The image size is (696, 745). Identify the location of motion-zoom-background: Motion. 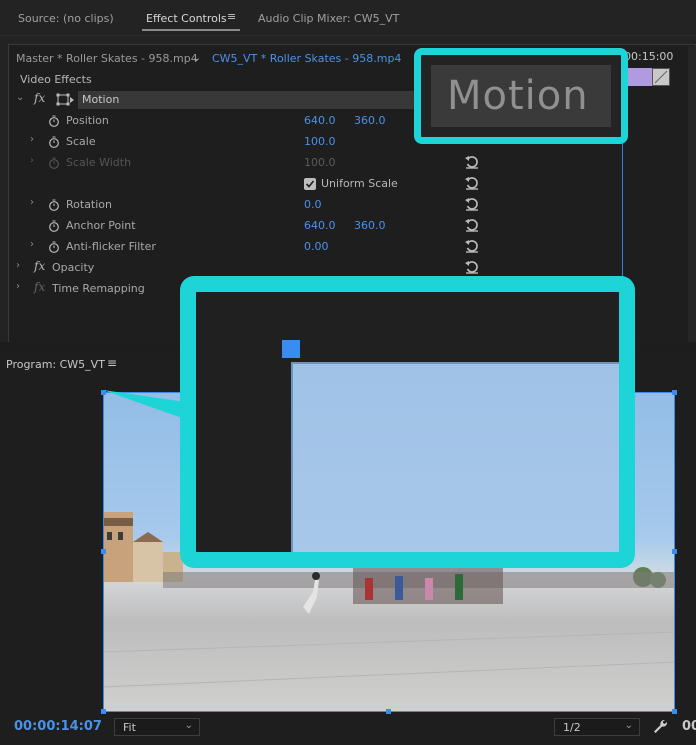
(521, 96).